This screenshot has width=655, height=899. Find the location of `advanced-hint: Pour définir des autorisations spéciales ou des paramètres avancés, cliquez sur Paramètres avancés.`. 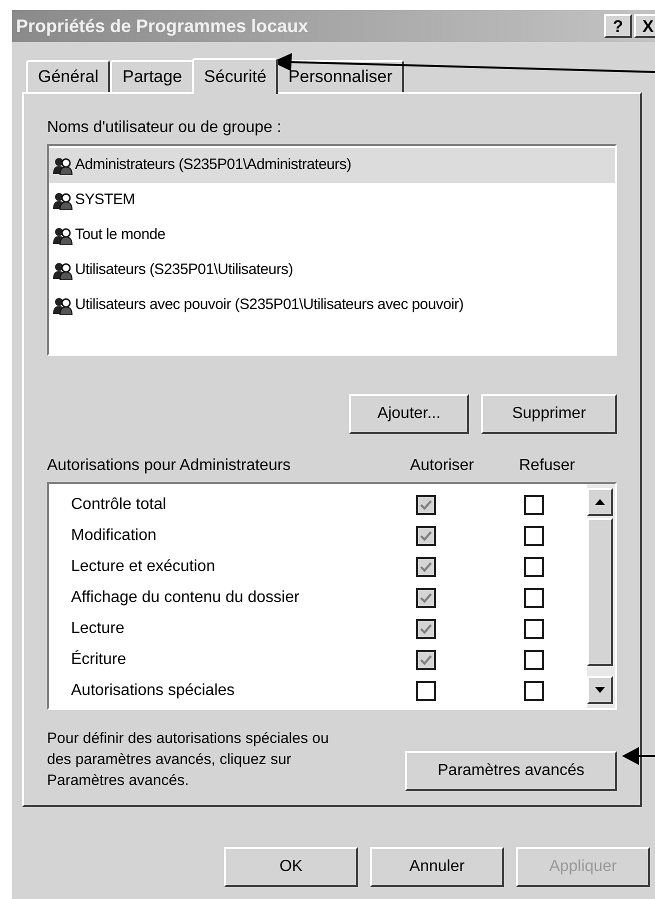

advanced-hint: Pour définir des autorisations spéciales ou des paramètres avancés, cliquez sur Paramètres avancés. is located at coordinates (188, 760).